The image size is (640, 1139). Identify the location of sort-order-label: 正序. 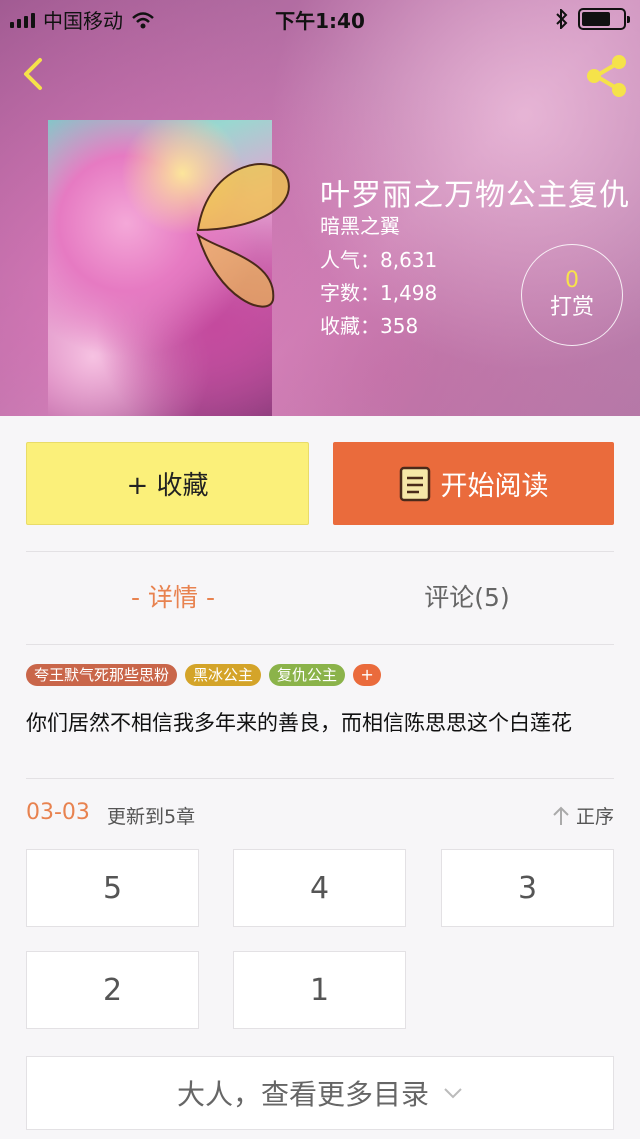
(594, 817).